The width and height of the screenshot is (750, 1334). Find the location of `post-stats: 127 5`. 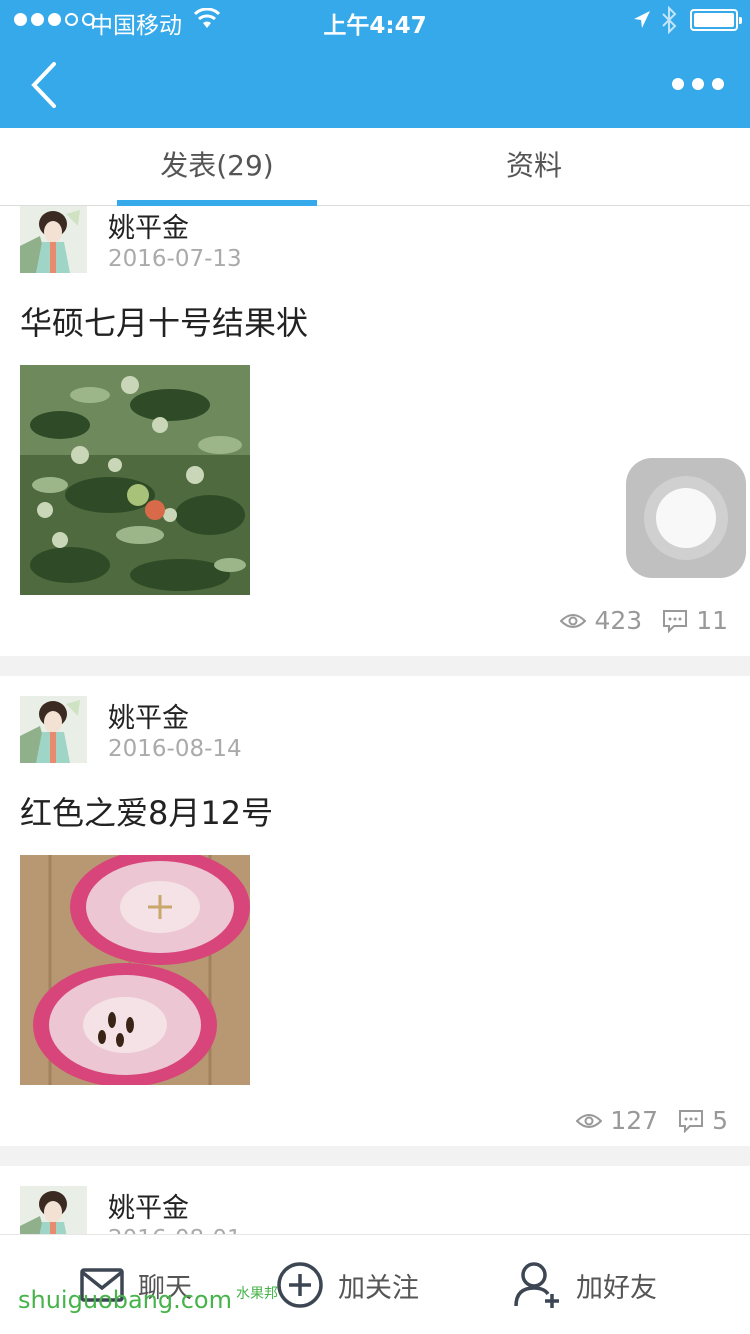

post-stats: 127 5 is located at coordinates (652, 1120).